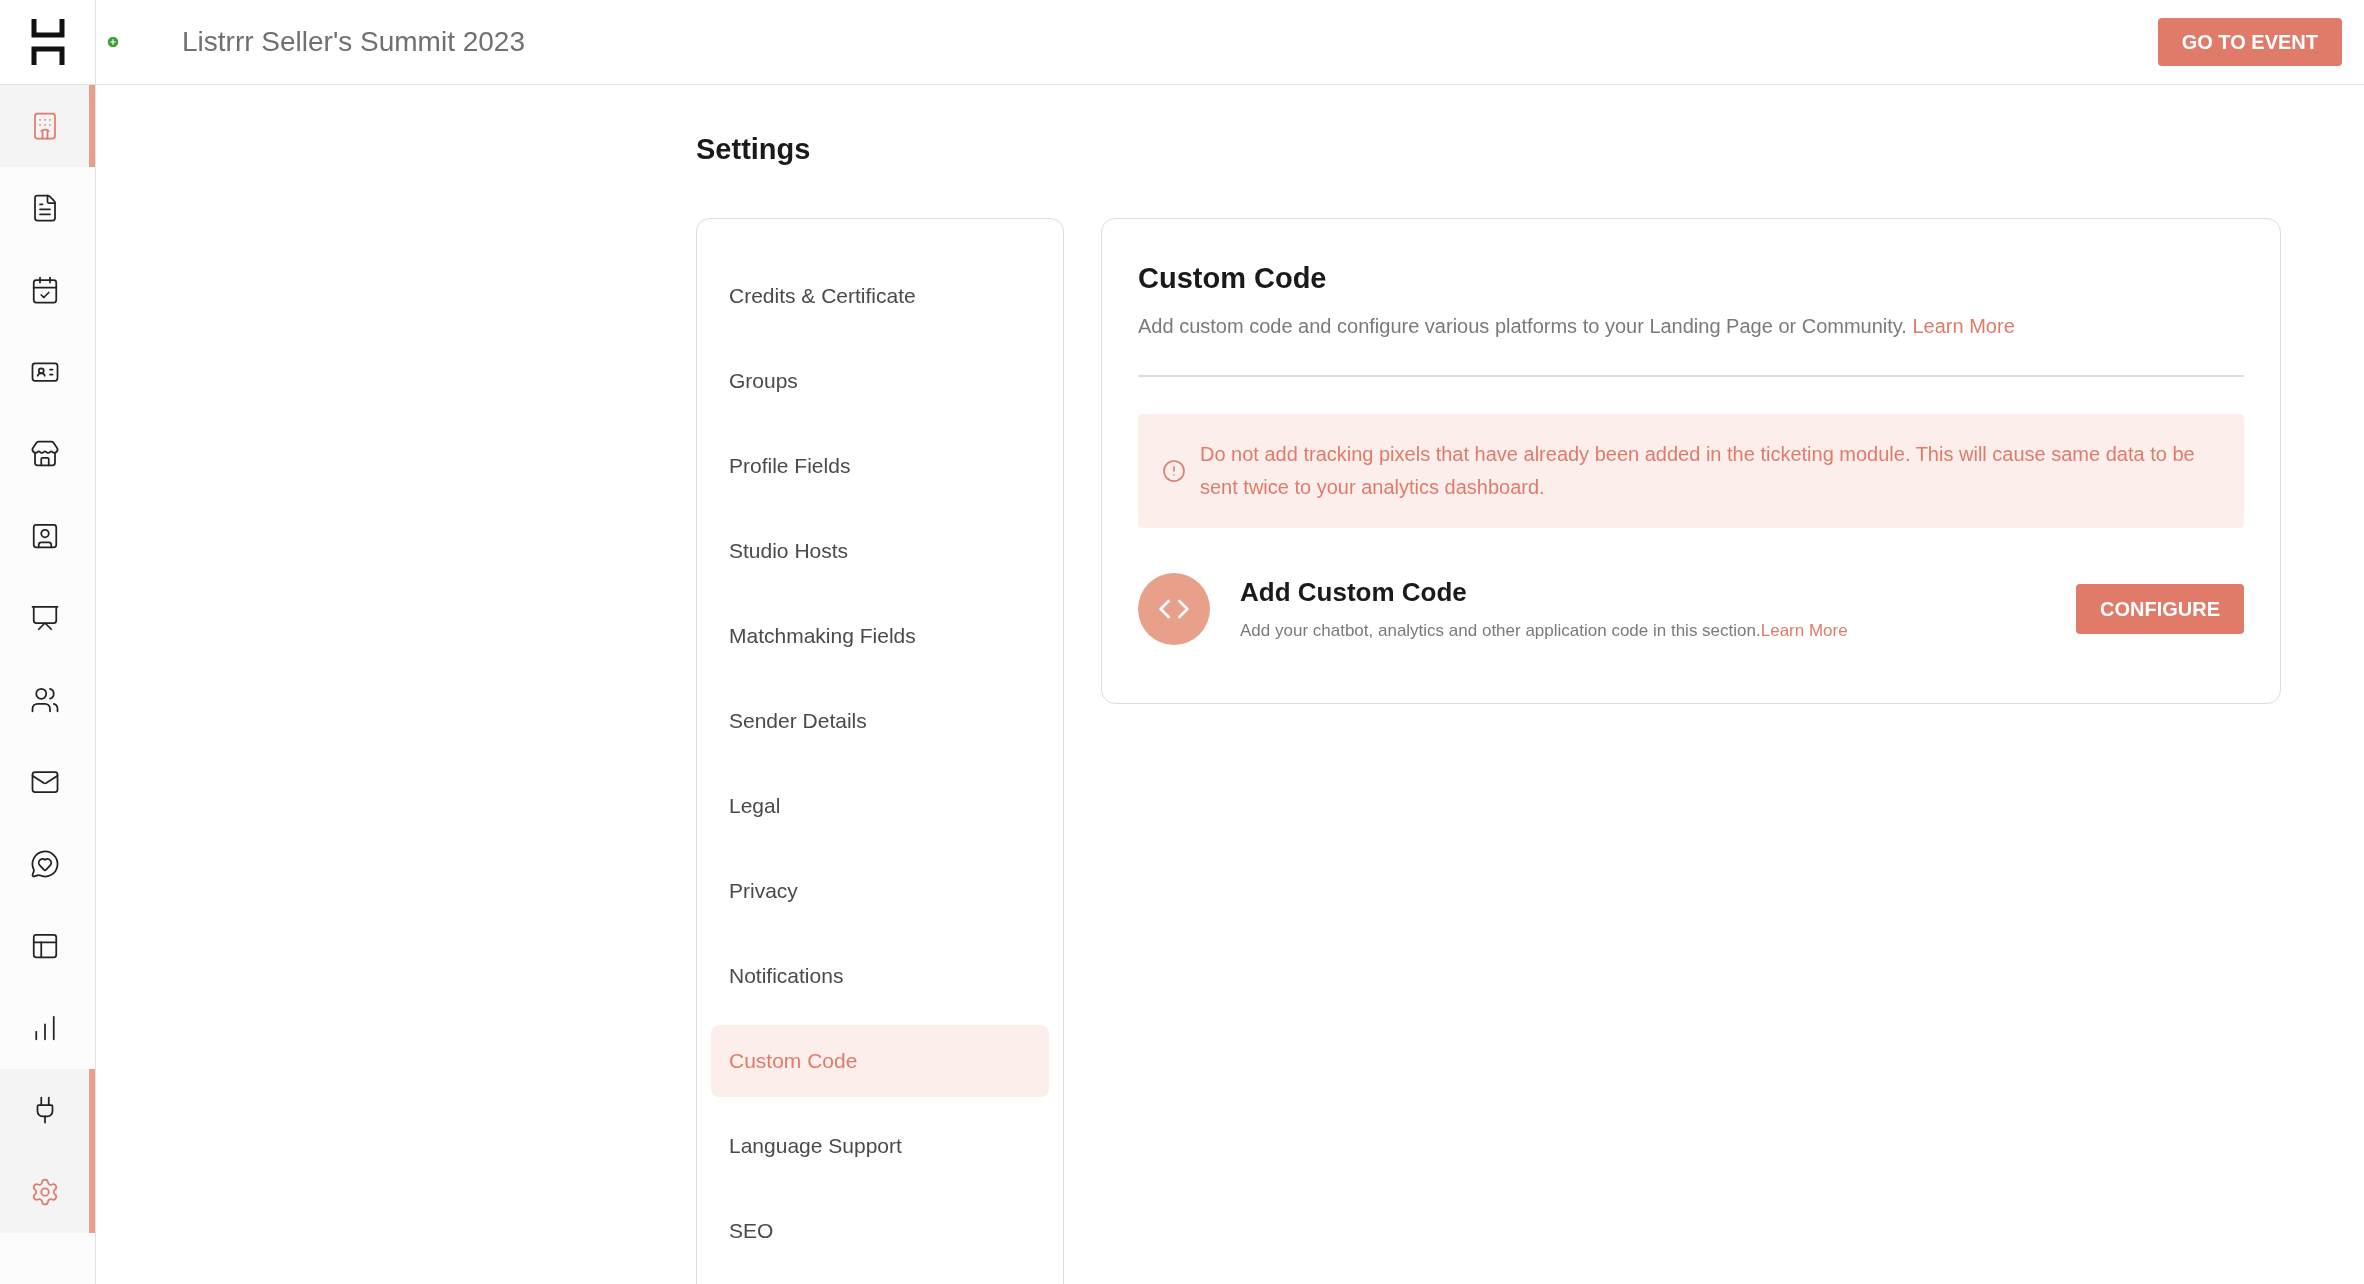 Image resolution: width=2364 pixels, height=1284 pixels. Describe the element at coordinates (1544, 631) in the screenshot. I see `item-description: Add your chatbot, analytics and other application code in this section.Learn More` at that location.